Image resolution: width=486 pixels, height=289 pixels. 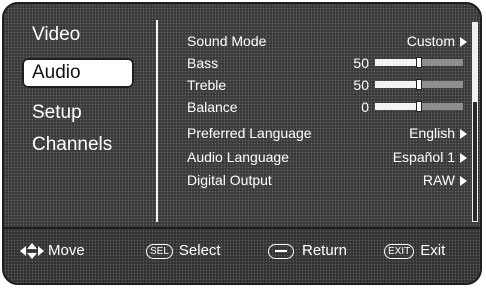 I want to click on sound-mode-row: Sound Mode Custom, so click(x=327, y=41).